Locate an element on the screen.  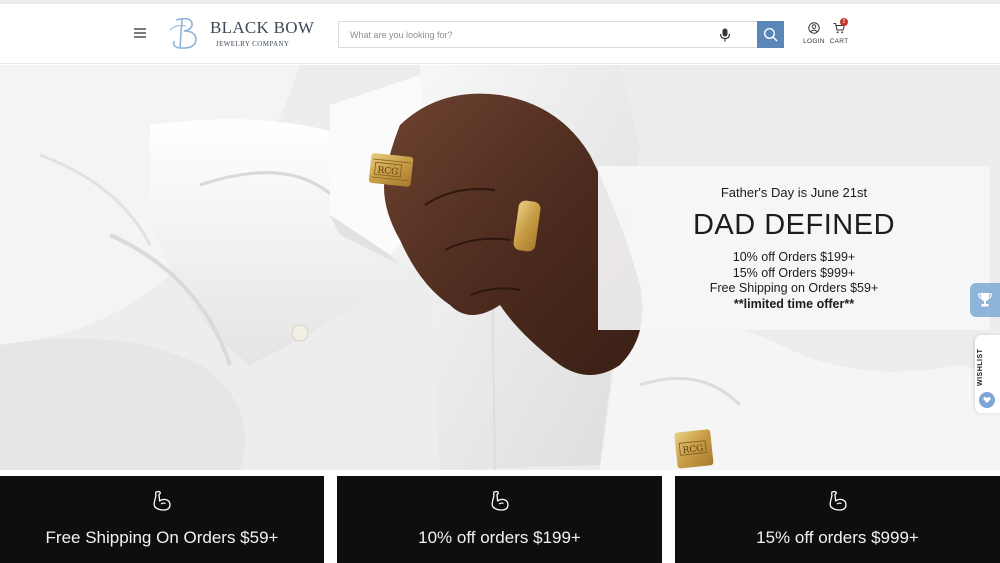
wishlist-tab: WISHLIST is located at coordinates (987, 374).